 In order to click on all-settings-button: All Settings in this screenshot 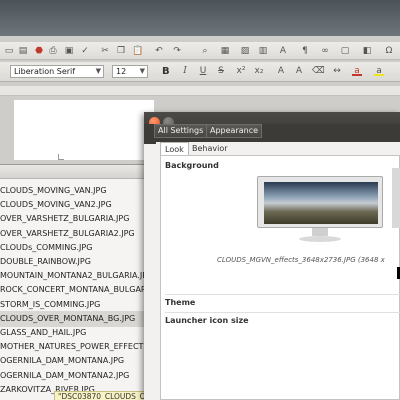, I will do `click(181, 131)`.